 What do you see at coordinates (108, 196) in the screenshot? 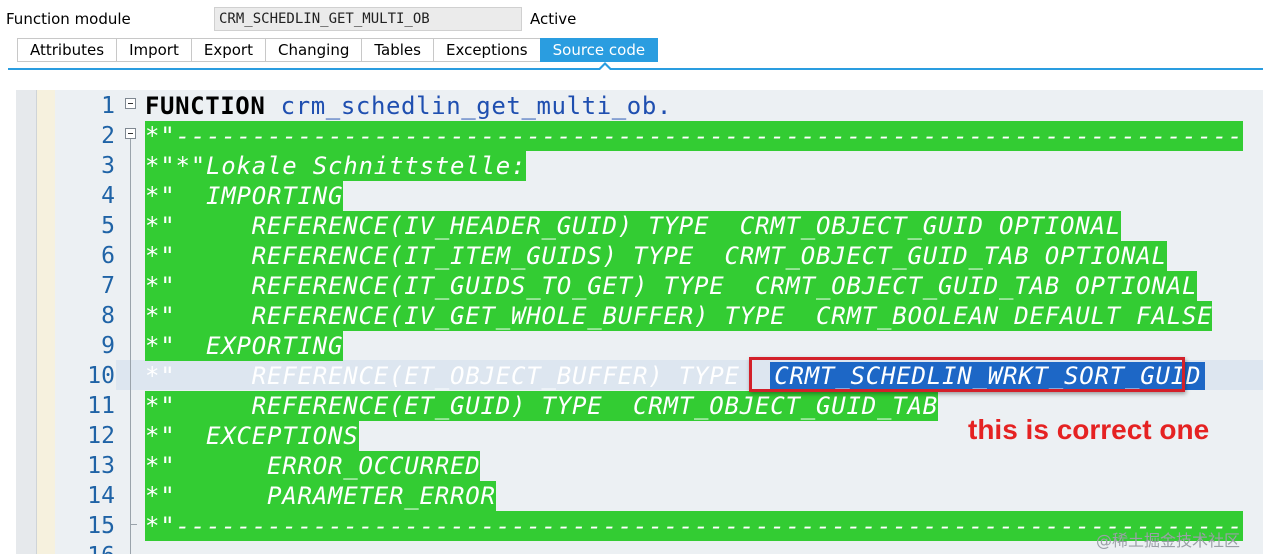
I see `line-number: 4` at bounding box center [108, 196].